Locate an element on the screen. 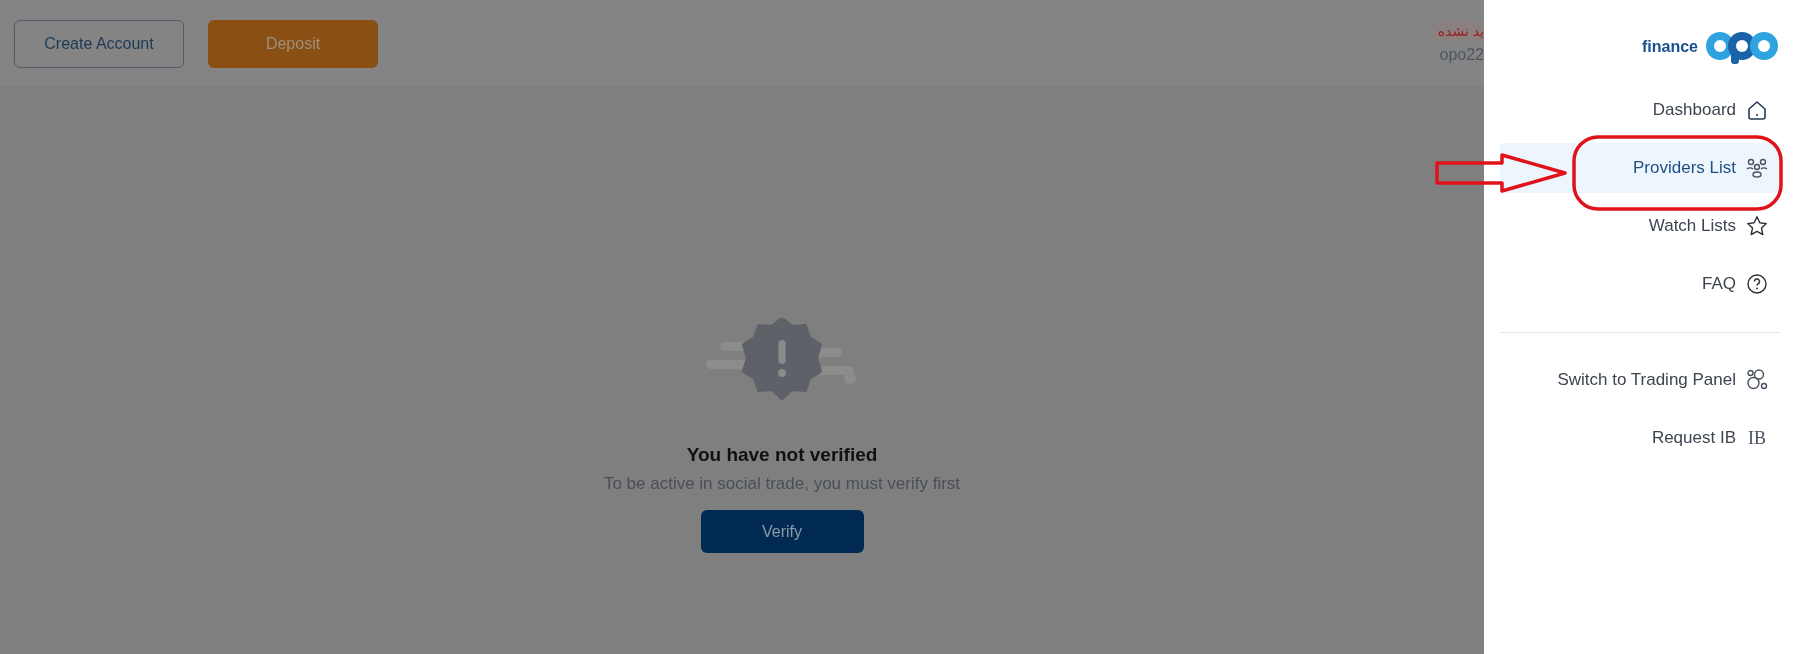 The width and height of the screenshot is (1794, 654). verify-button: Verify is located at coordinates (782, 531).